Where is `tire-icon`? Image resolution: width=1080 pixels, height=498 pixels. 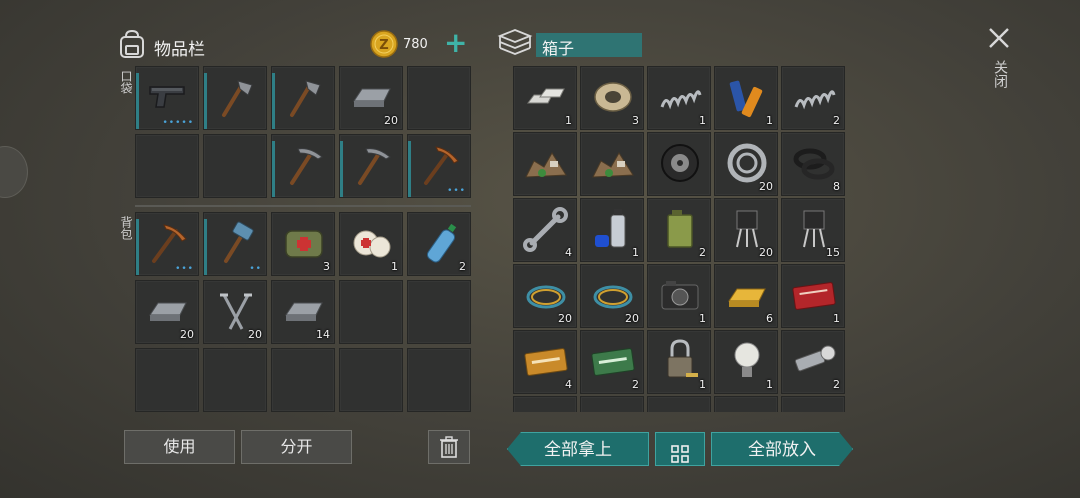
tire-icon is located at coordinates (680, 163).